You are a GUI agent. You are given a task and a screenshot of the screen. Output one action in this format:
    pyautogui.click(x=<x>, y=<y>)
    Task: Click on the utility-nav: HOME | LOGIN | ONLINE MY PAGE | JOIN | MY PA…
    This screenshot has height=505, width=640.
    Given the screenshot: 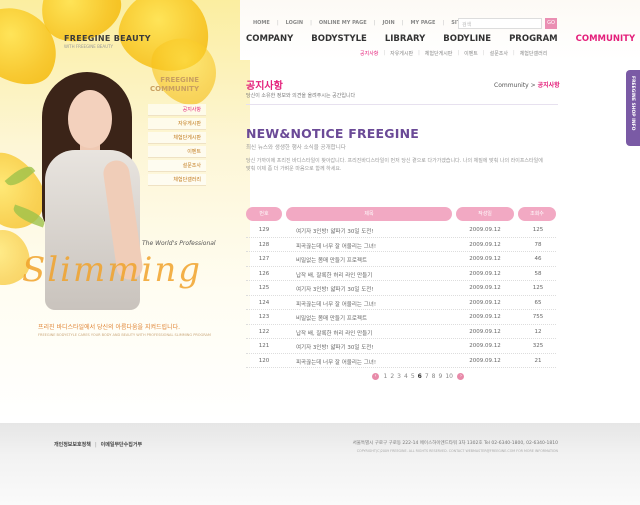 What is the action you would take?
    pyautogui.click(x=364, y=23)
    